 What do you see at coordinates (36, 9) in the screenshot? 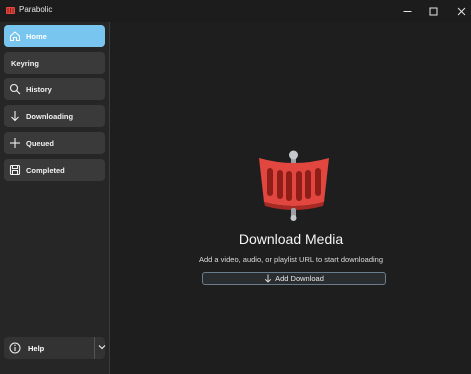
I see `window-title: Parabolic` at bounding box center [36, 9].